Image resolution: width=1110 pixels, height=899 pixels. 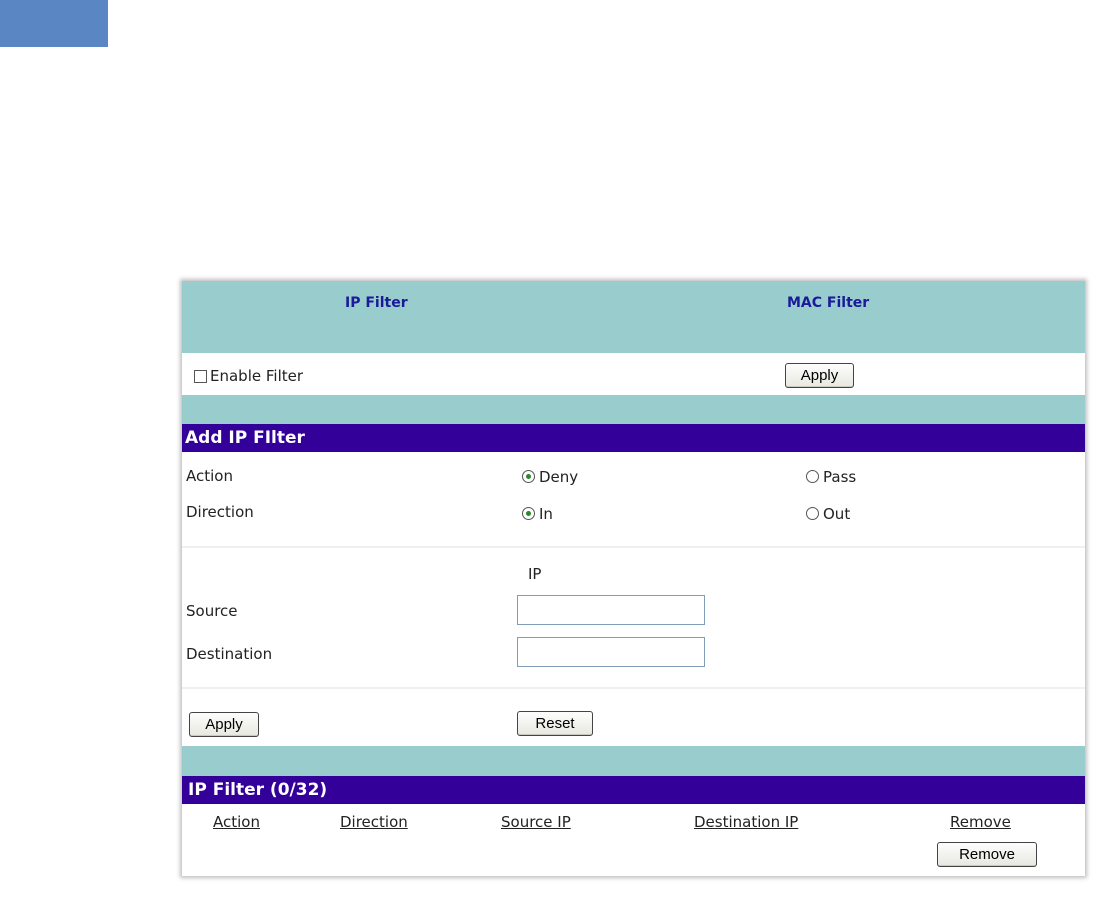 I want to click on source-ip-input, so click(x=611, y=610).